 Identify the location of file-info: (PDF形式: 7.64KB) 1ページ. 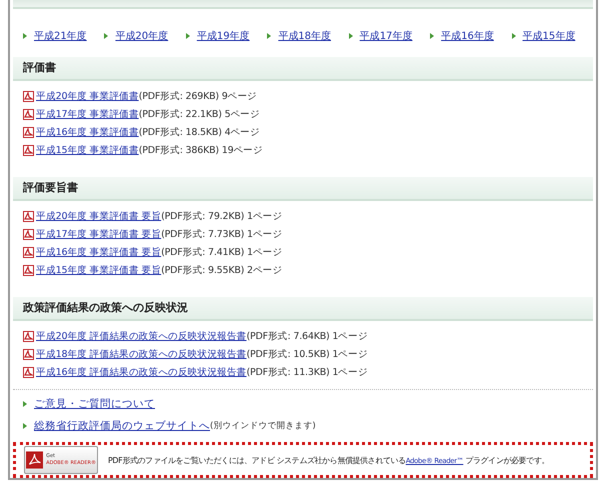
(307, 336).